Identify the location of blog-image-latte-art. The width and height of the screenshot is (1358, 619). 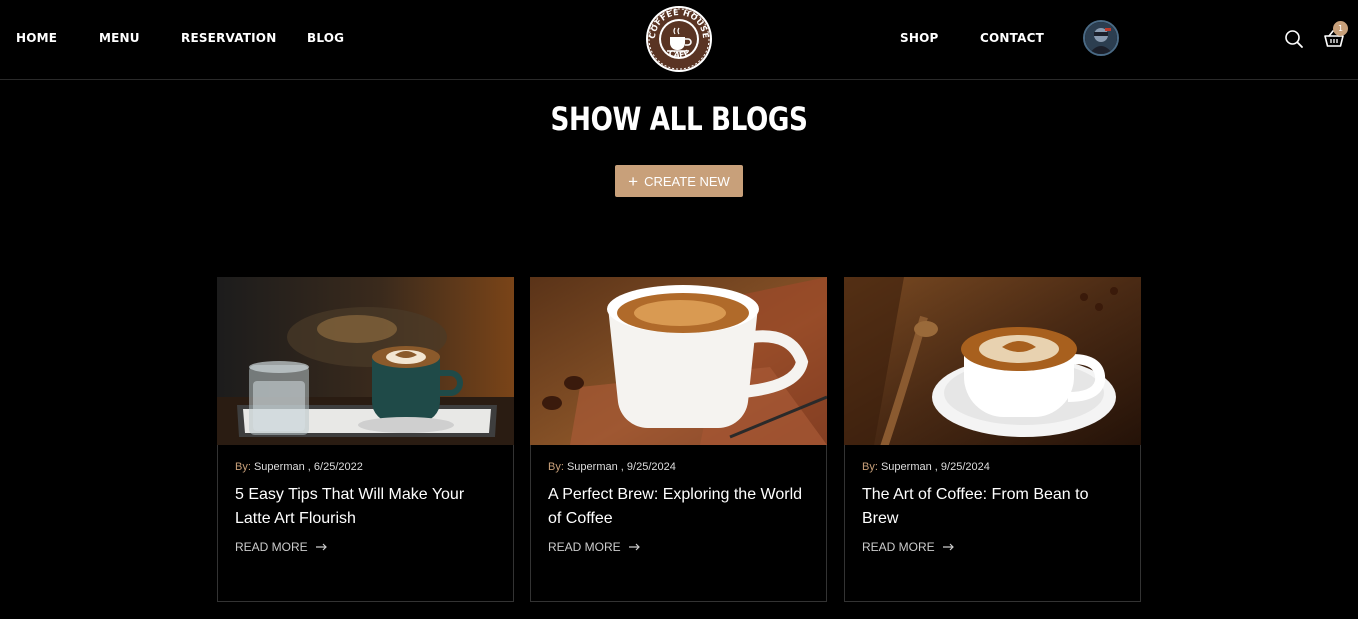
(365, 361).